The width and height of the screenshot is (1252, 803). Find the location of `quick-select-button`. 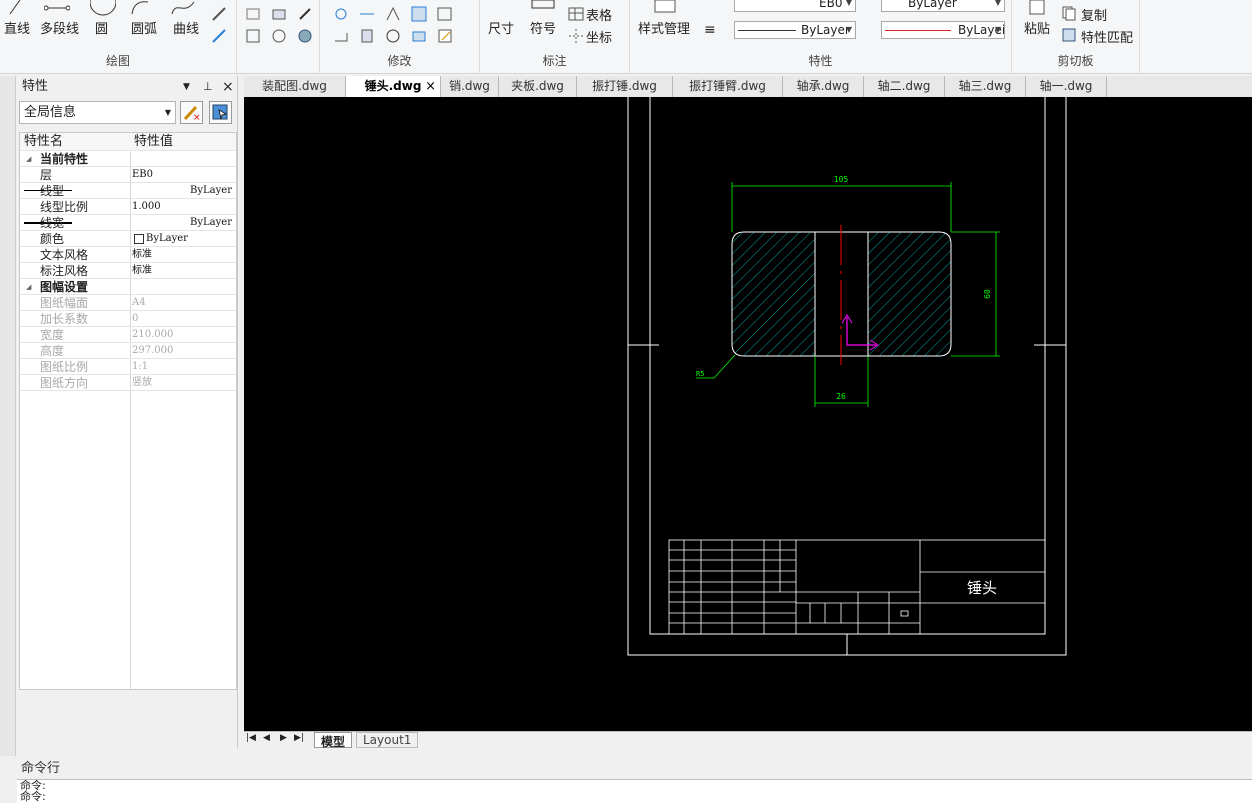

quick-select-button is located at coordinates (220, 112).